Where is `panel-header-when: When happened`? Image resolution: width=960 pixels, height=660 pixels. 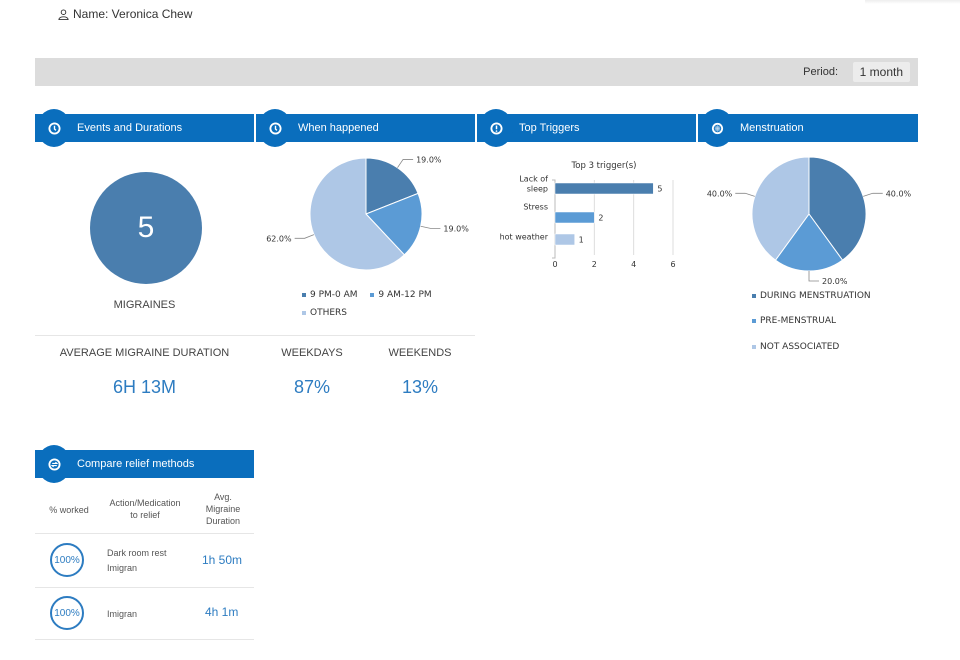
panel-header-when: When happened is located at coordinates (365, 128).